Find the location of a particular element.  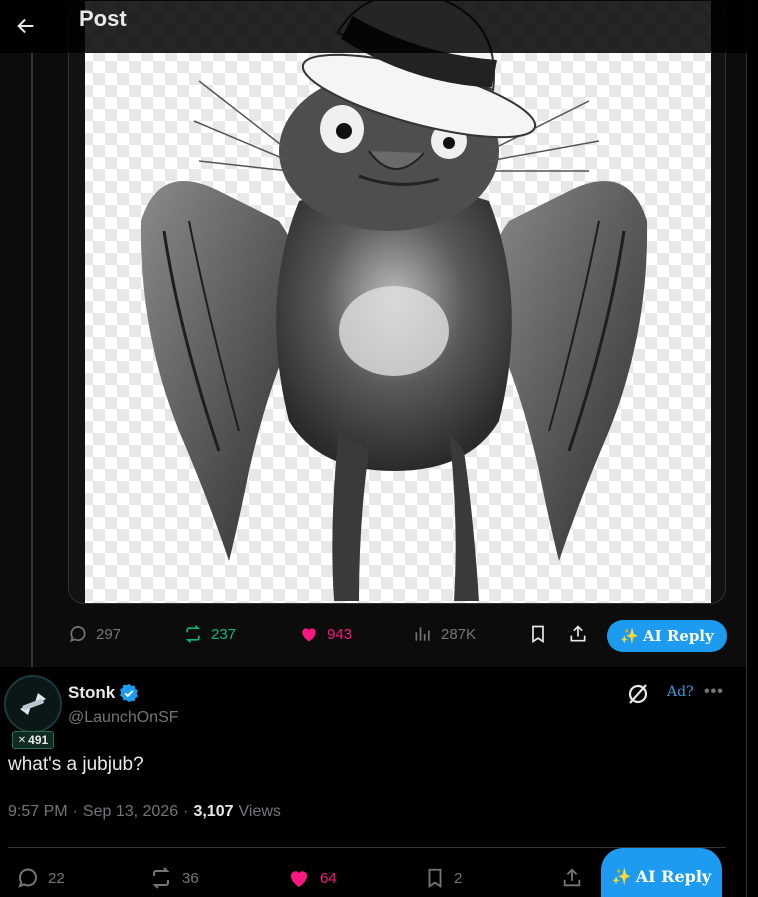

handle: @LaunchOnSF is located at coordinates (123, 718).